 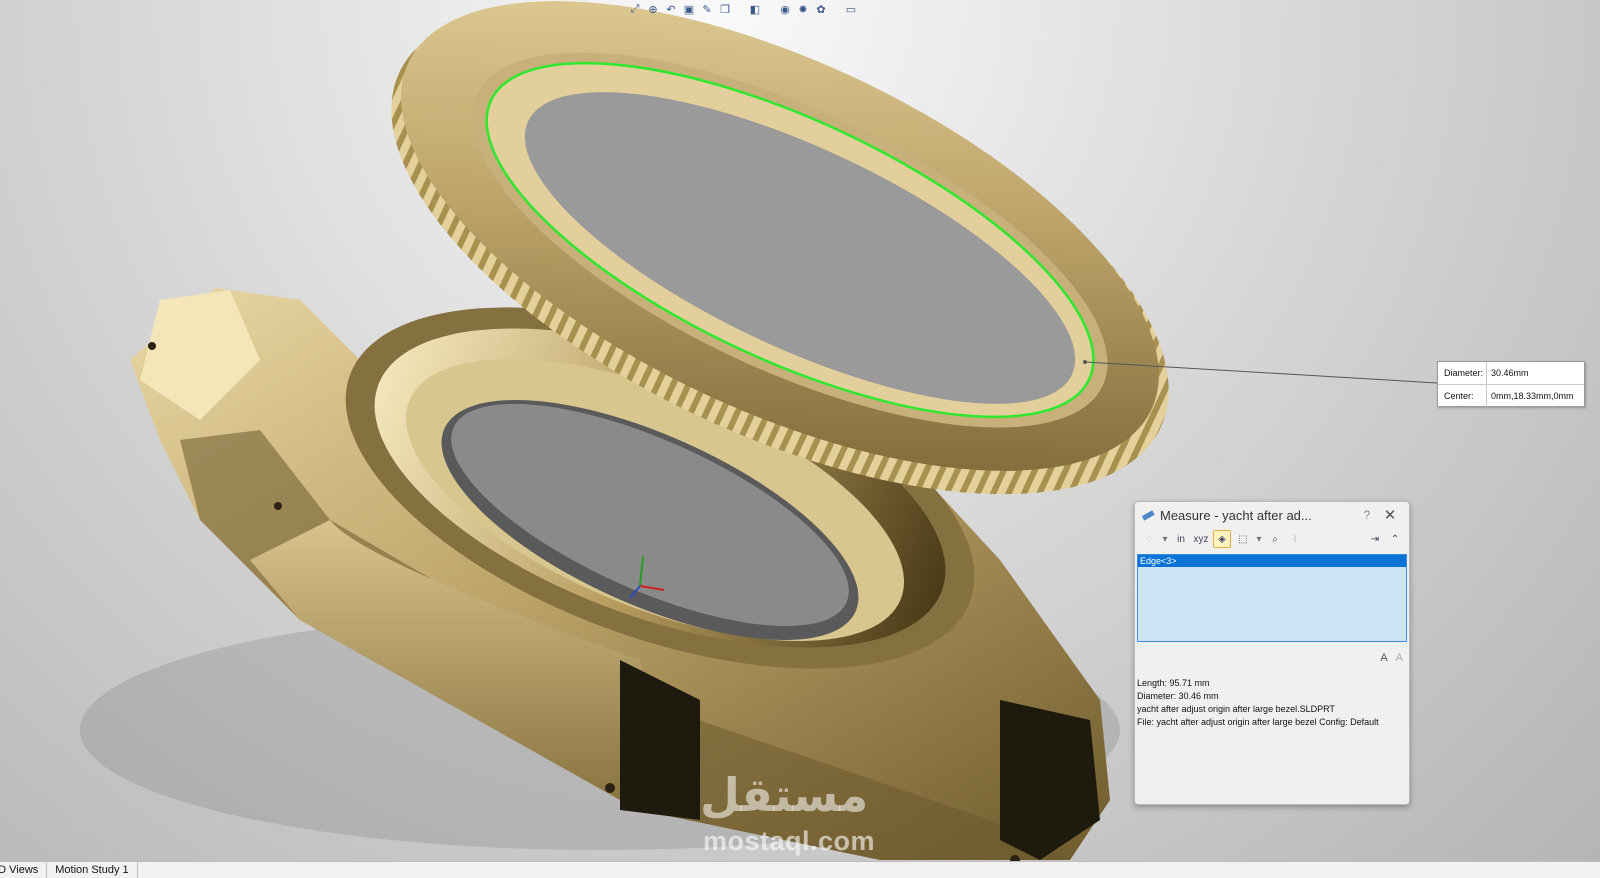 What do you see at coordinates (1222, 539) in the screenshot?
I see `point-to-point-icon: ◈` at bounding box center [1222, 539].